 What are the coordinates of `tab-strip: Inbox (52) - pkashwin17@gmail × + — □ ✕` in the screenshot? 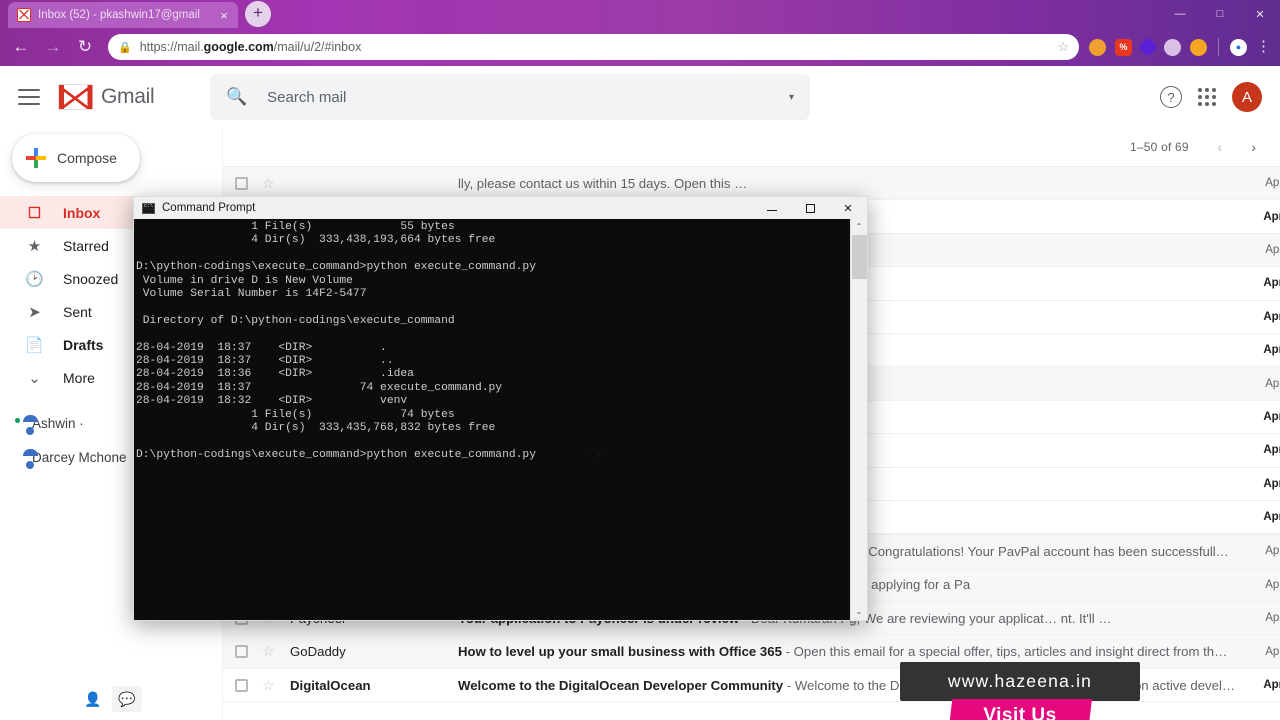 It's located at (640, 14).